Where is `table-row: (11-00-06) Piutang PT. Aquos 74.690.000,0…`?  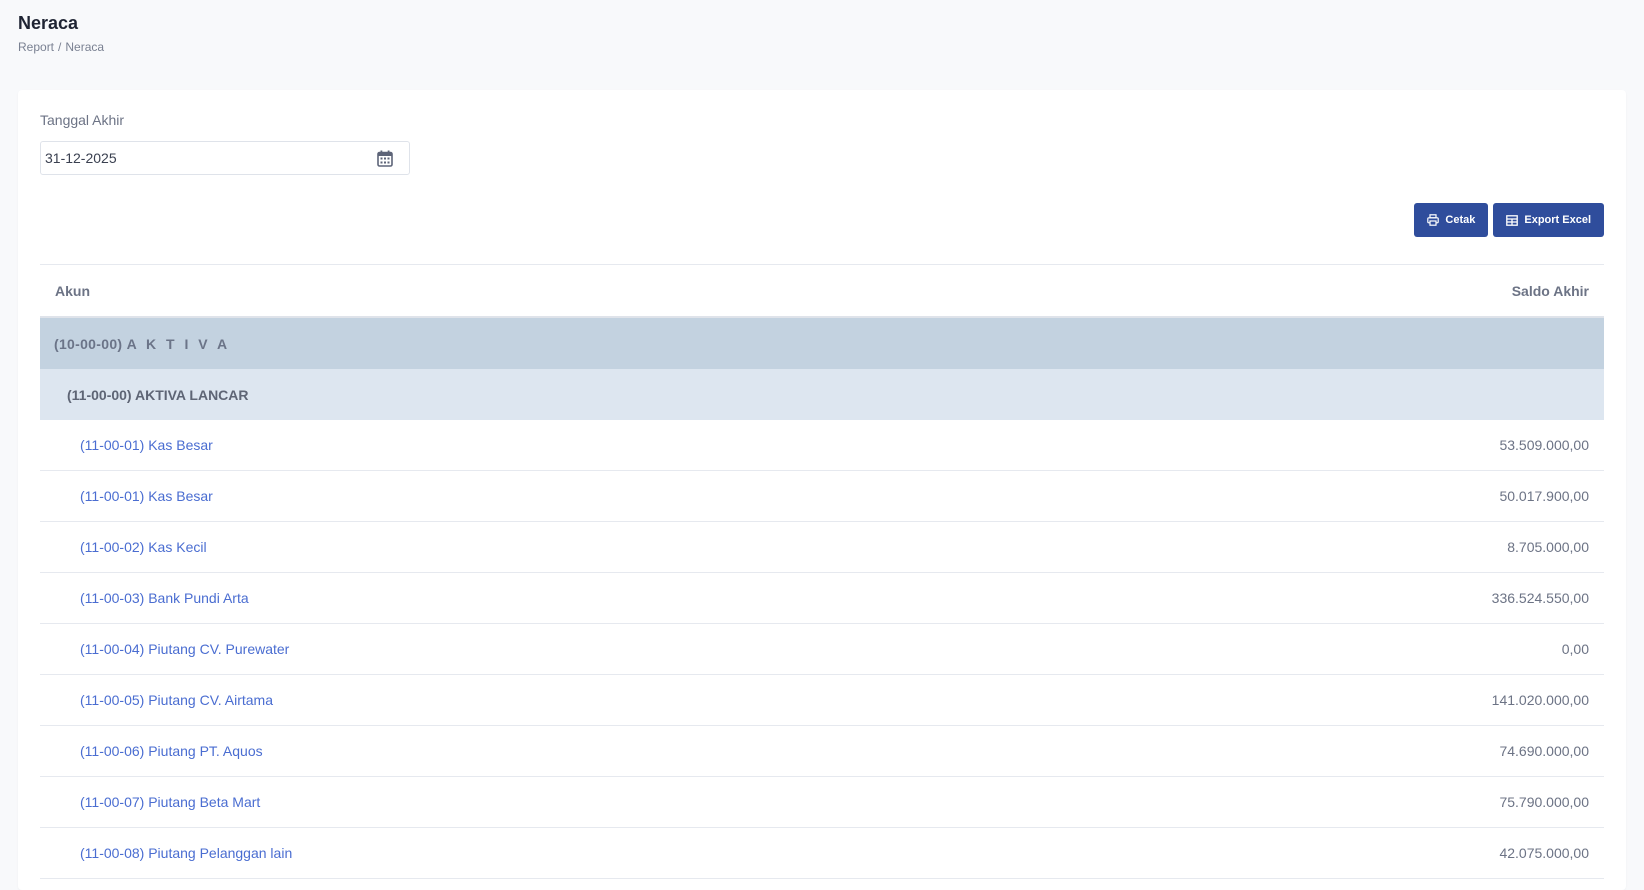 table-row: (11-00-06) Piutang PT. Aquos 74.690.000,0… is located at coordinates (822, 751).